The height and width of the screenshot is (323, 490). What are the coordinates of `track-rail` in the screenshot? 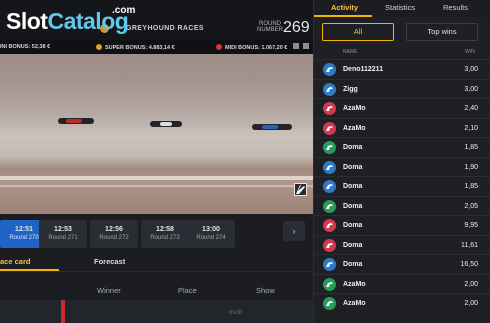 It's located at (156, 178).